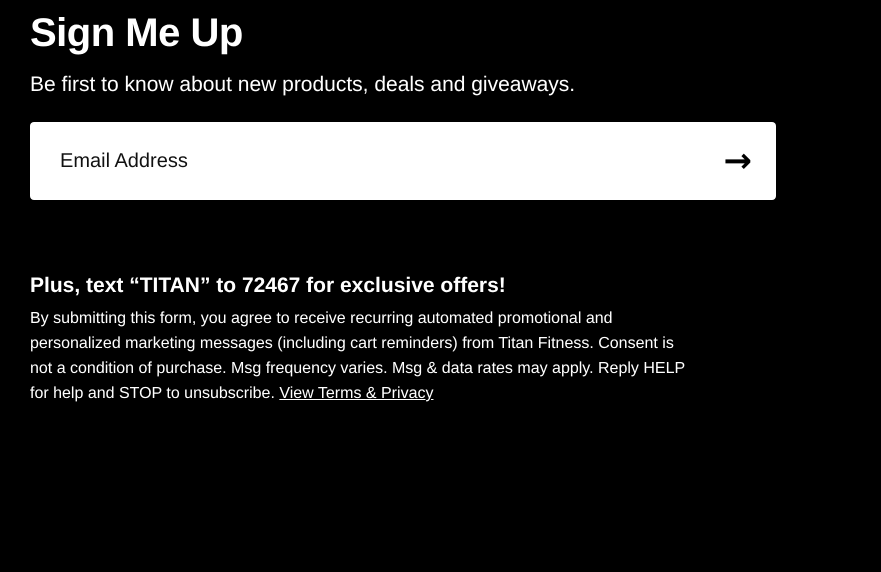 The height and width of the screenshot is (572, 881). What do you see at coordinates (303, 85) in the screenshot?
I see `signup-subtitle: Be first to know about new products, deals and giveaways.` at bounding box center [303, 85].